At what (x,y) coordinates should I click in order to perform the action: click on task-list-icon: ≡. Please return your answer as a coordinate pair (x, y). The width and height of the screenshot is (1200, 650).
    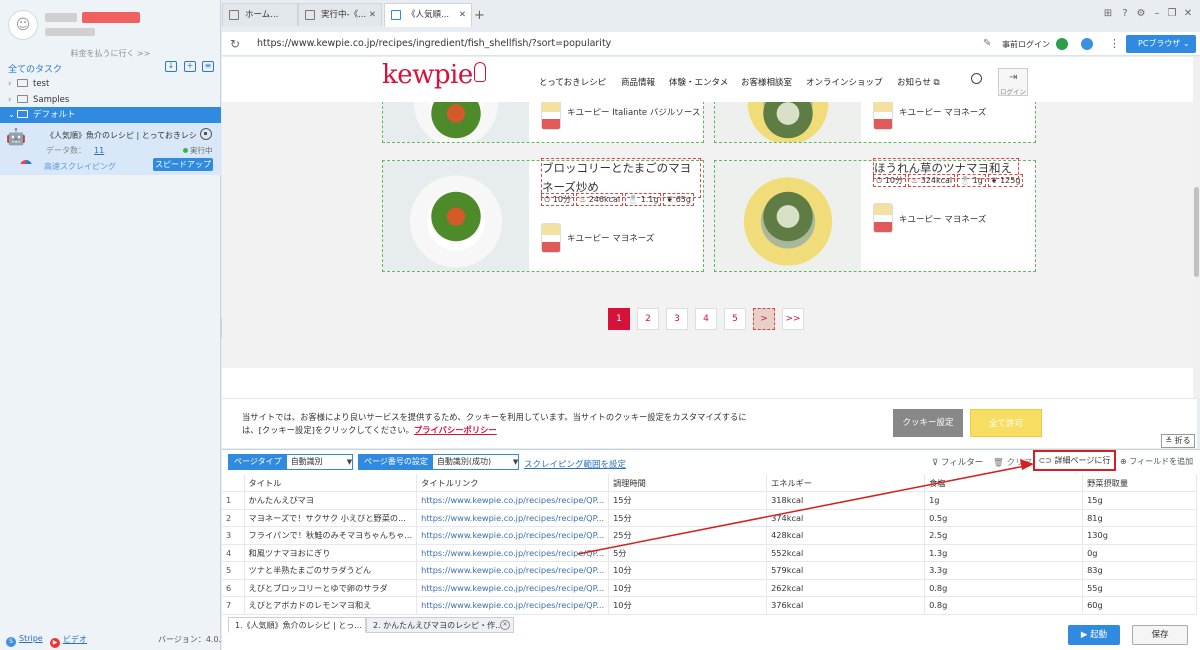
    Looking at the image, I should click on (208, 66).